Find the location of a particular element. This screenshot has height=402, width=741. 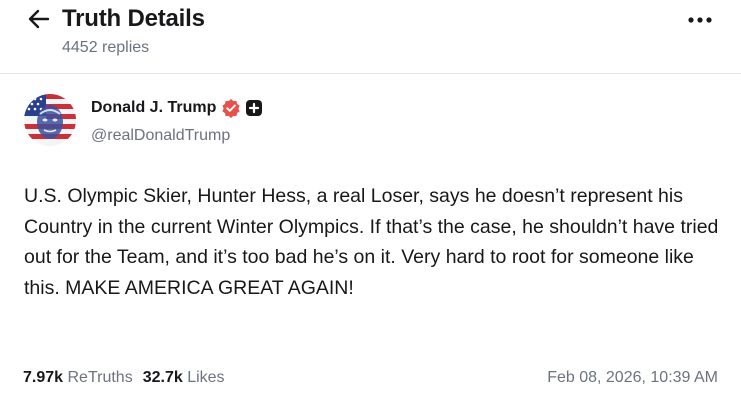

avatar-image is located at coordinates (50, 120).